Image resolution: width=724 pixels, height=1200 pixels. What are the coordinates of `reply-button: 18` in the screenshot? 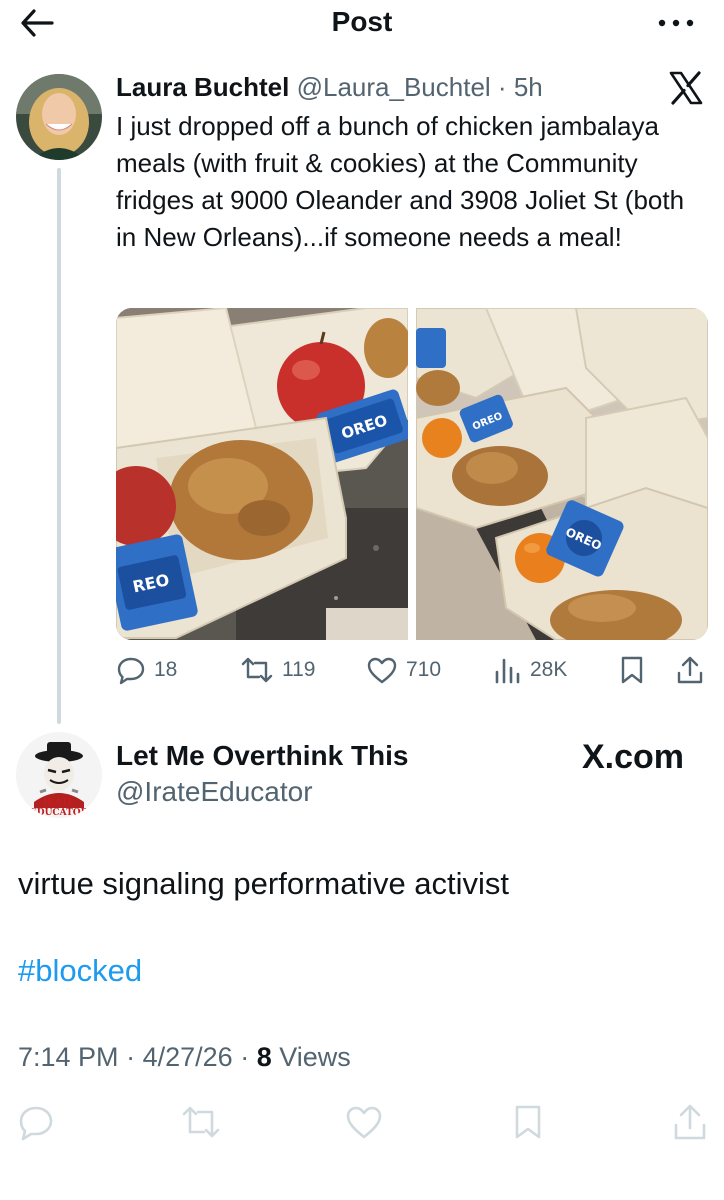 It's located at (146, 670).